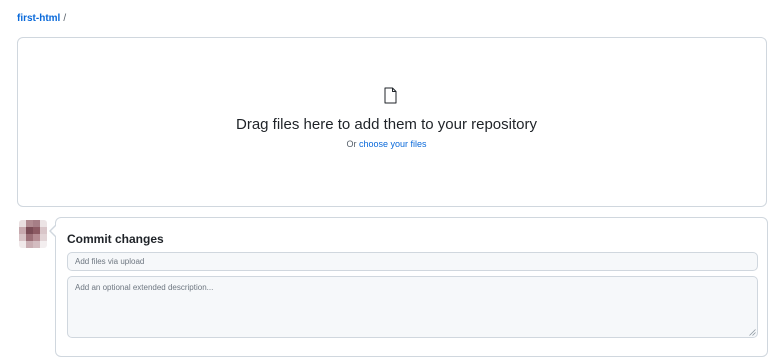  I want to click on commit-title: Commit changes, so click(115, 239).